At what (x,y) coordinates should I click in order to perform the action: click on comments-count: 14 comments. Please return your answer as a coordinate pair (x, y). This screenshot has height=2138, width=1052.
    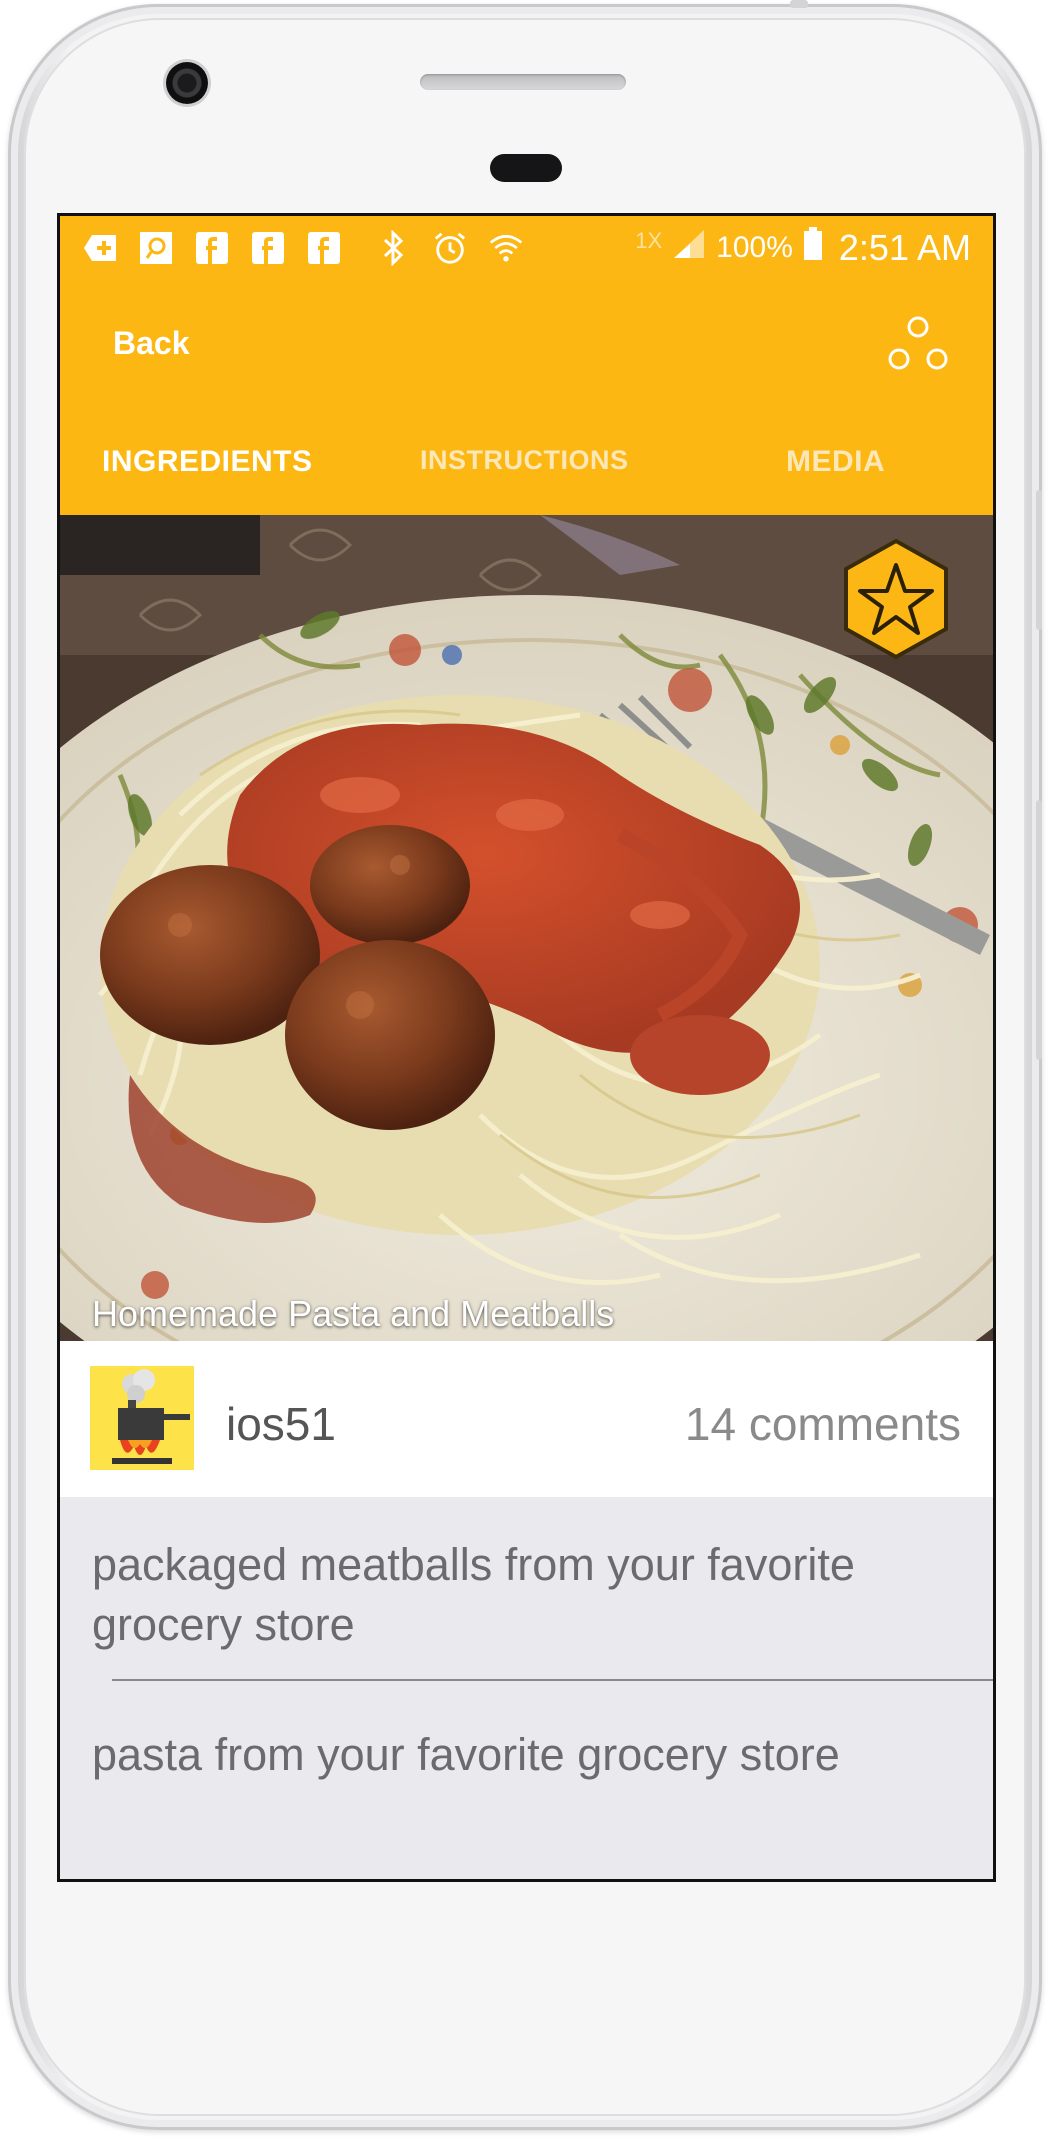
    Looking at the image, I should click on (823, 1424).